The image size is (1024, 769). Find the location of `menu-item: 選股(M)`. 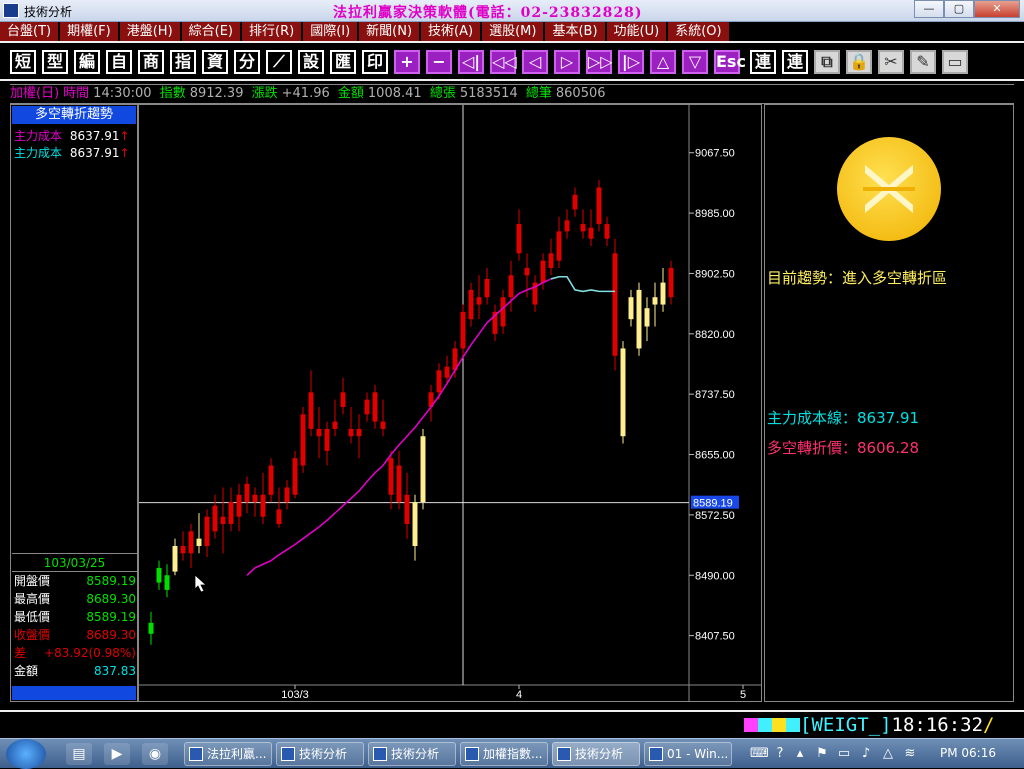

menu-item: 選股(M) is located at coordinates (514, 31).